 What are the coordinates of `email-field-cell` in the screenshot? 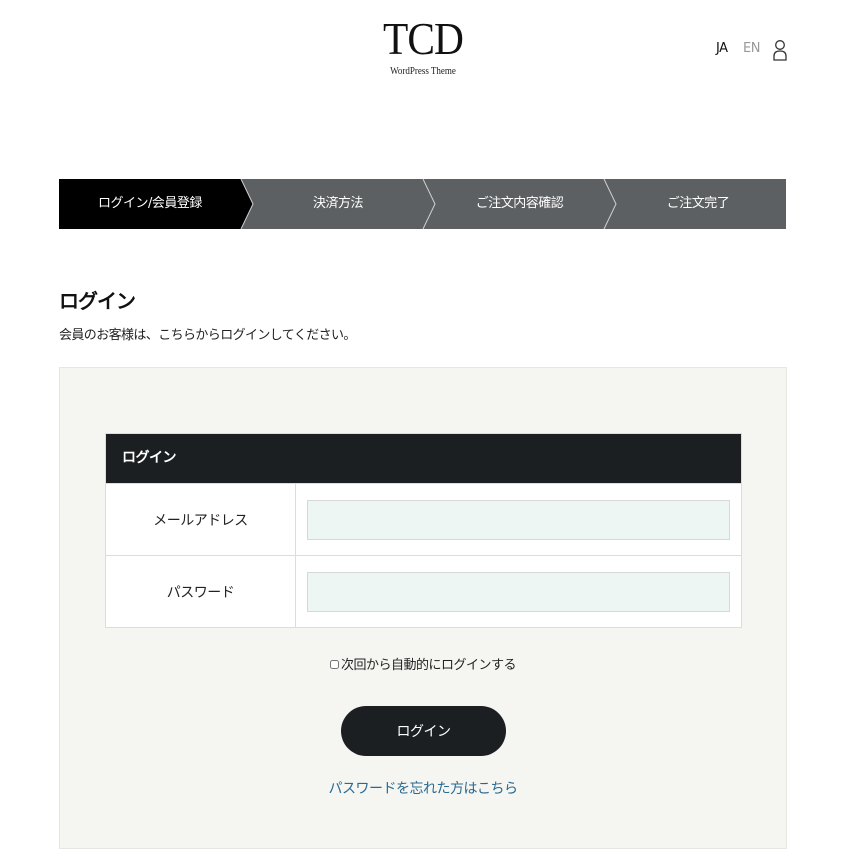 It's located at (518, 519).